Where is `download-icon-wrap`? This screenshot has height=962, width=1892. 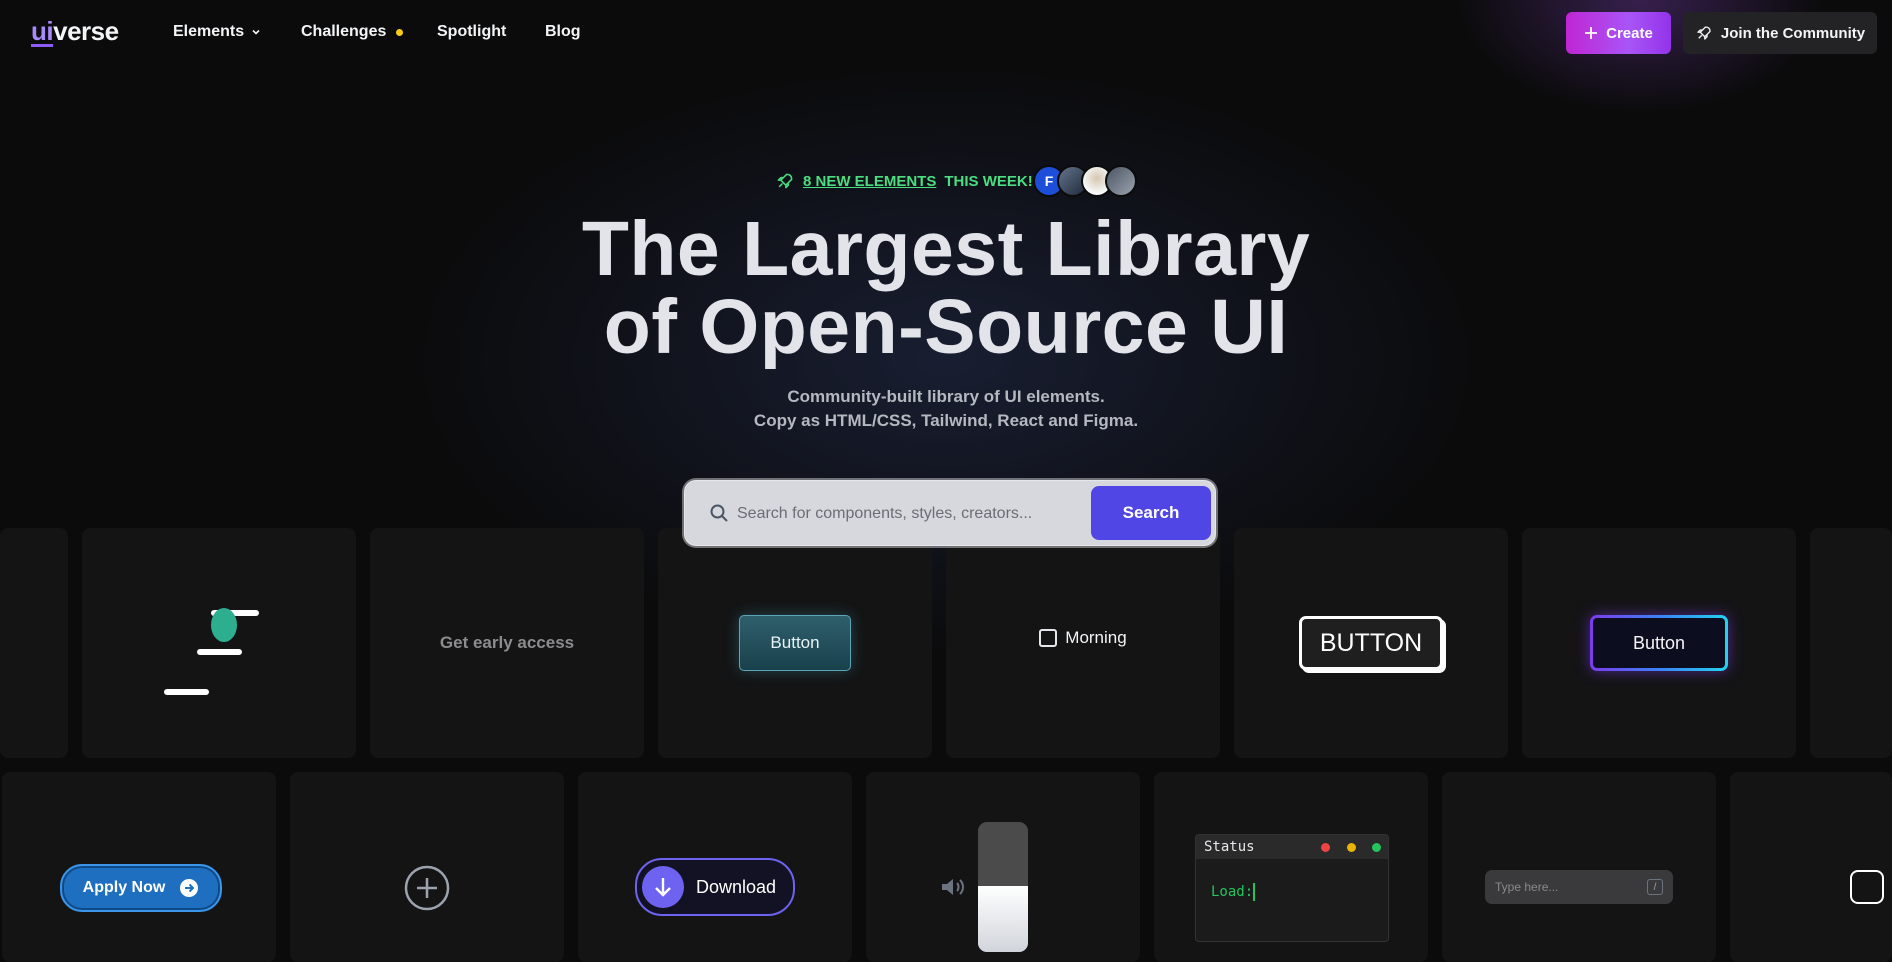 download-icon-wrap is located at coordinates (663, 887).